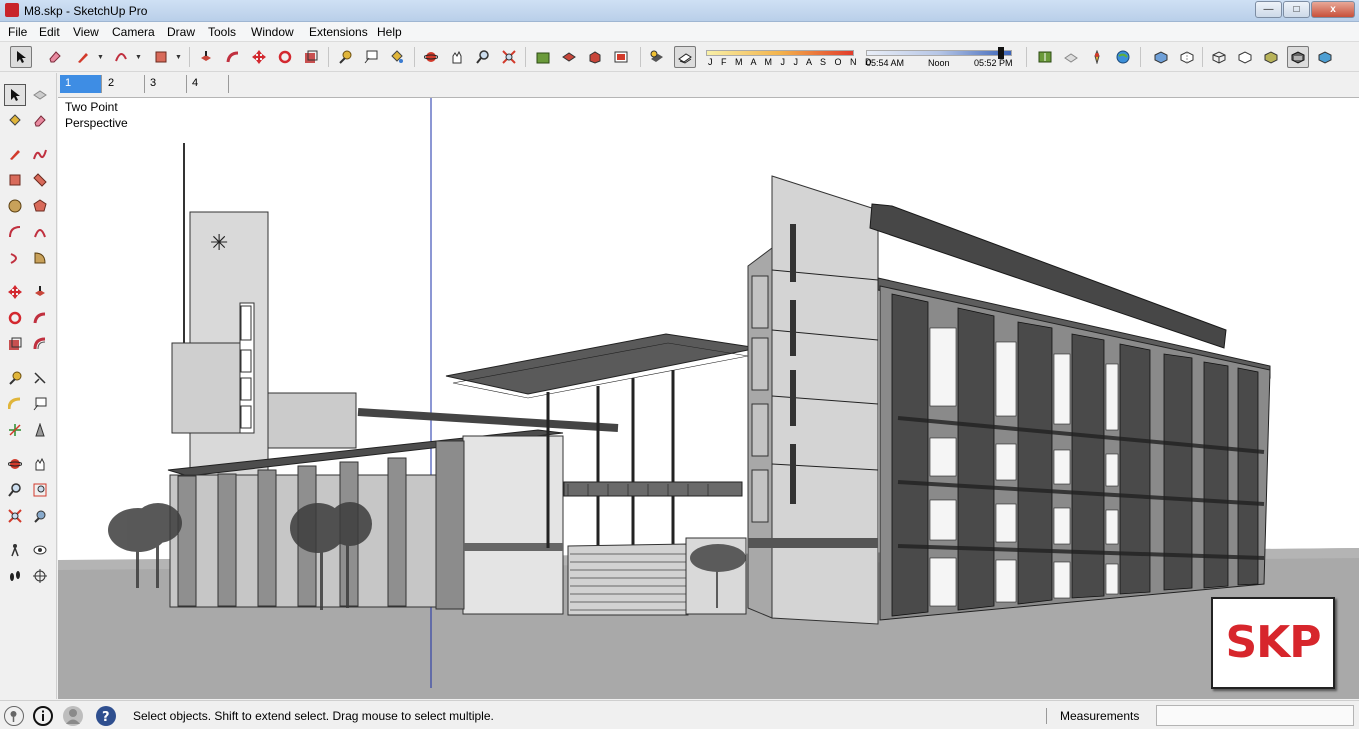  Describe the element at coordinates (40, 318) in the screenshot. I see `follow-me-tool` at that location.